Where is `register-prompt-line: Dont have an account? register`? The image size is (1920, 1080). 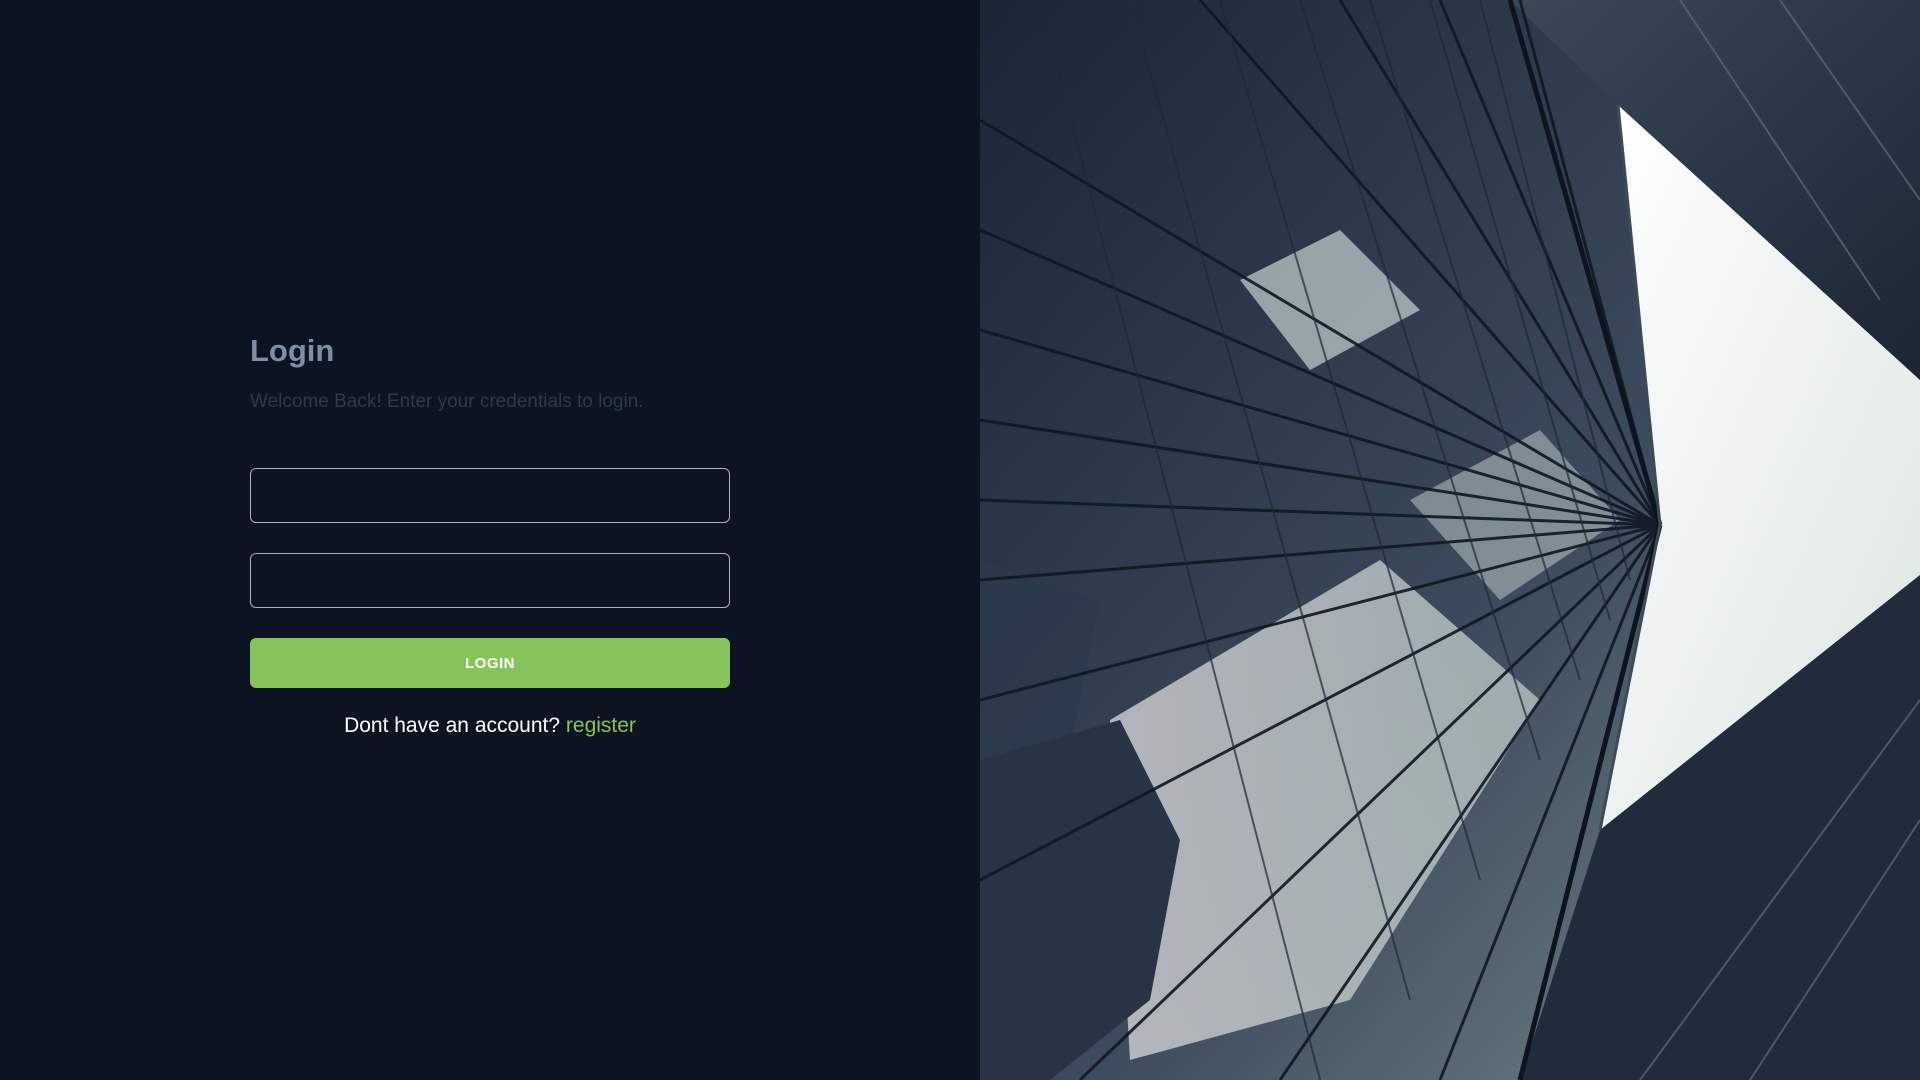 register-prompt-line: Dont have an account? register is located at coordinates (490, 726).